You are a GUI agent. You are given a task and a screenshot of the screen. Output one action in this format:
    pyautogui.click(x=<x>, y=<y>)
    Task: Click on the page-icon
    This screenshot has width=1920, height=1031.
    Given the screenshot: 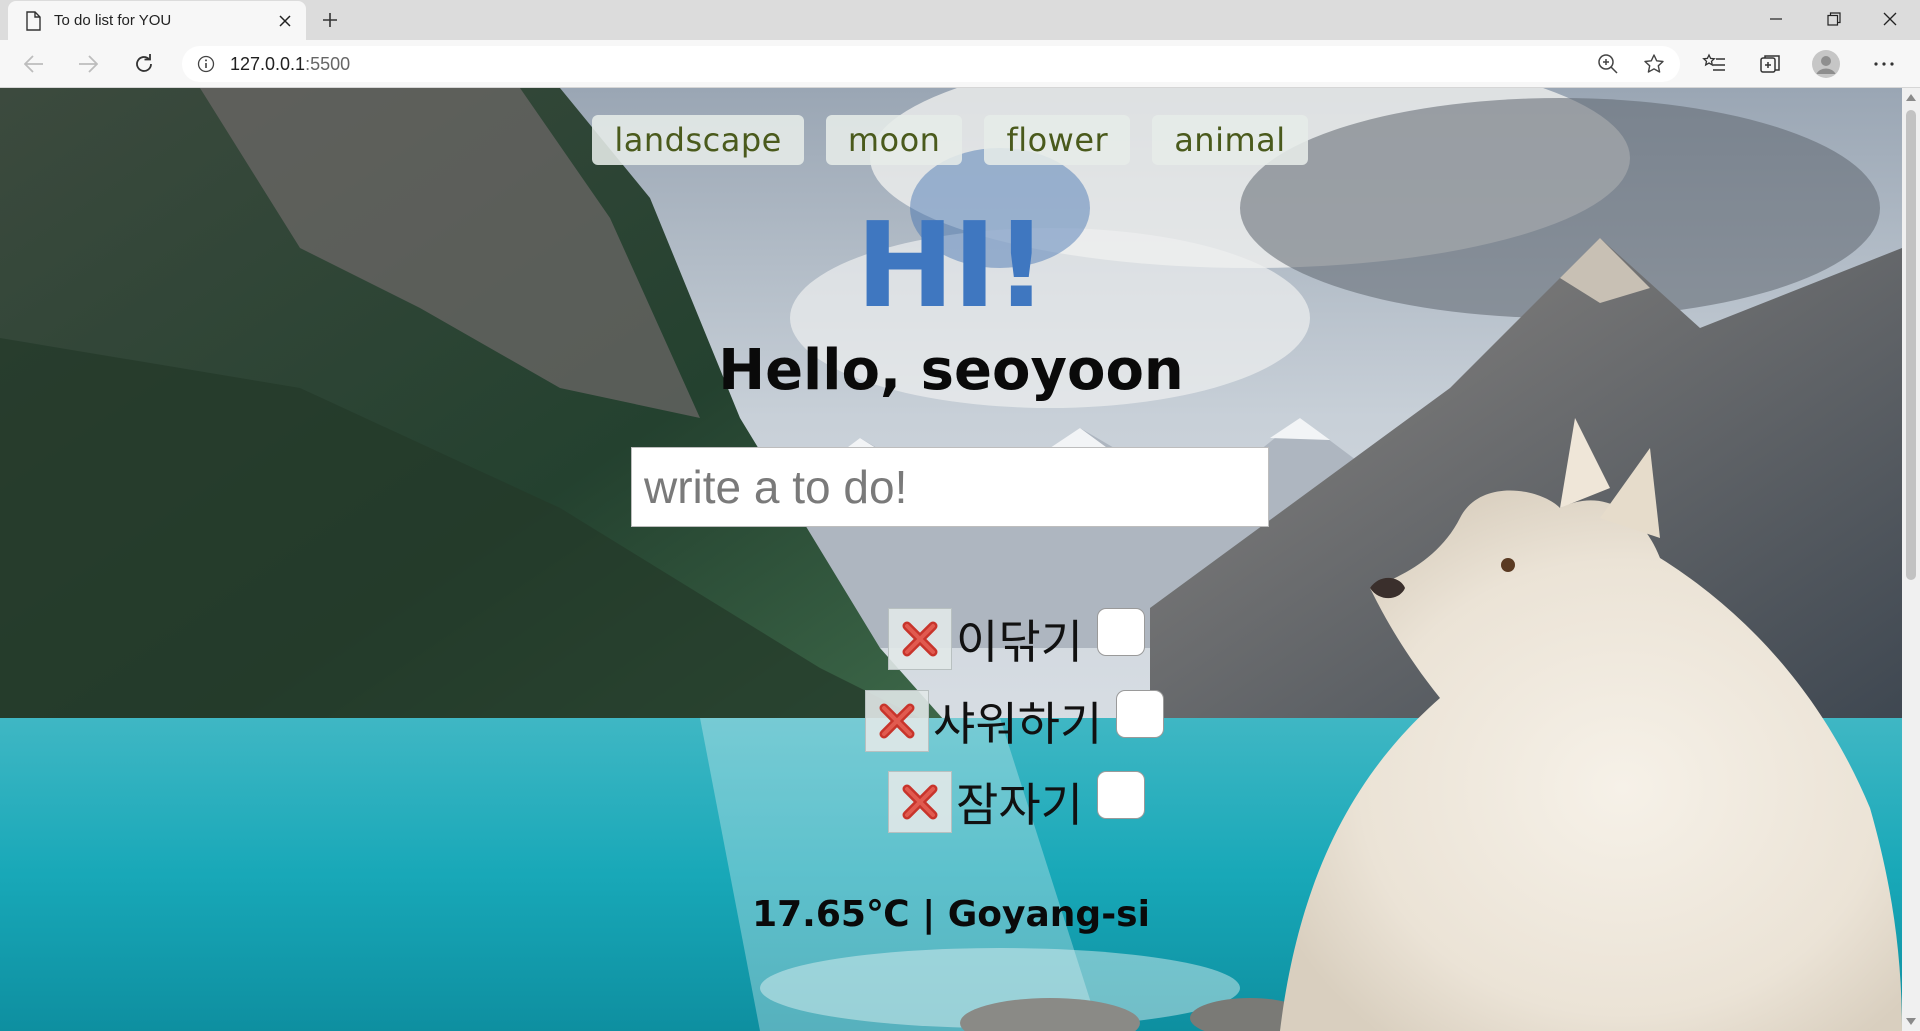 What is the action you would take?
    pyautogui.click(x=33, y=20)
    